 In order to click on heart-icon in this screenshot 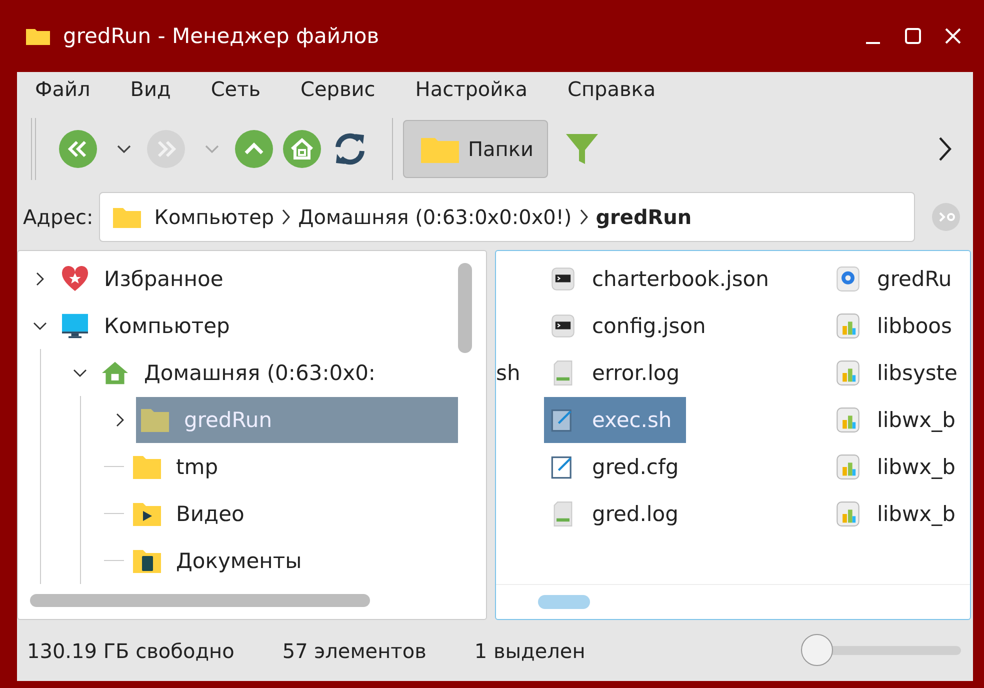, I will do `click(75, 279)`.